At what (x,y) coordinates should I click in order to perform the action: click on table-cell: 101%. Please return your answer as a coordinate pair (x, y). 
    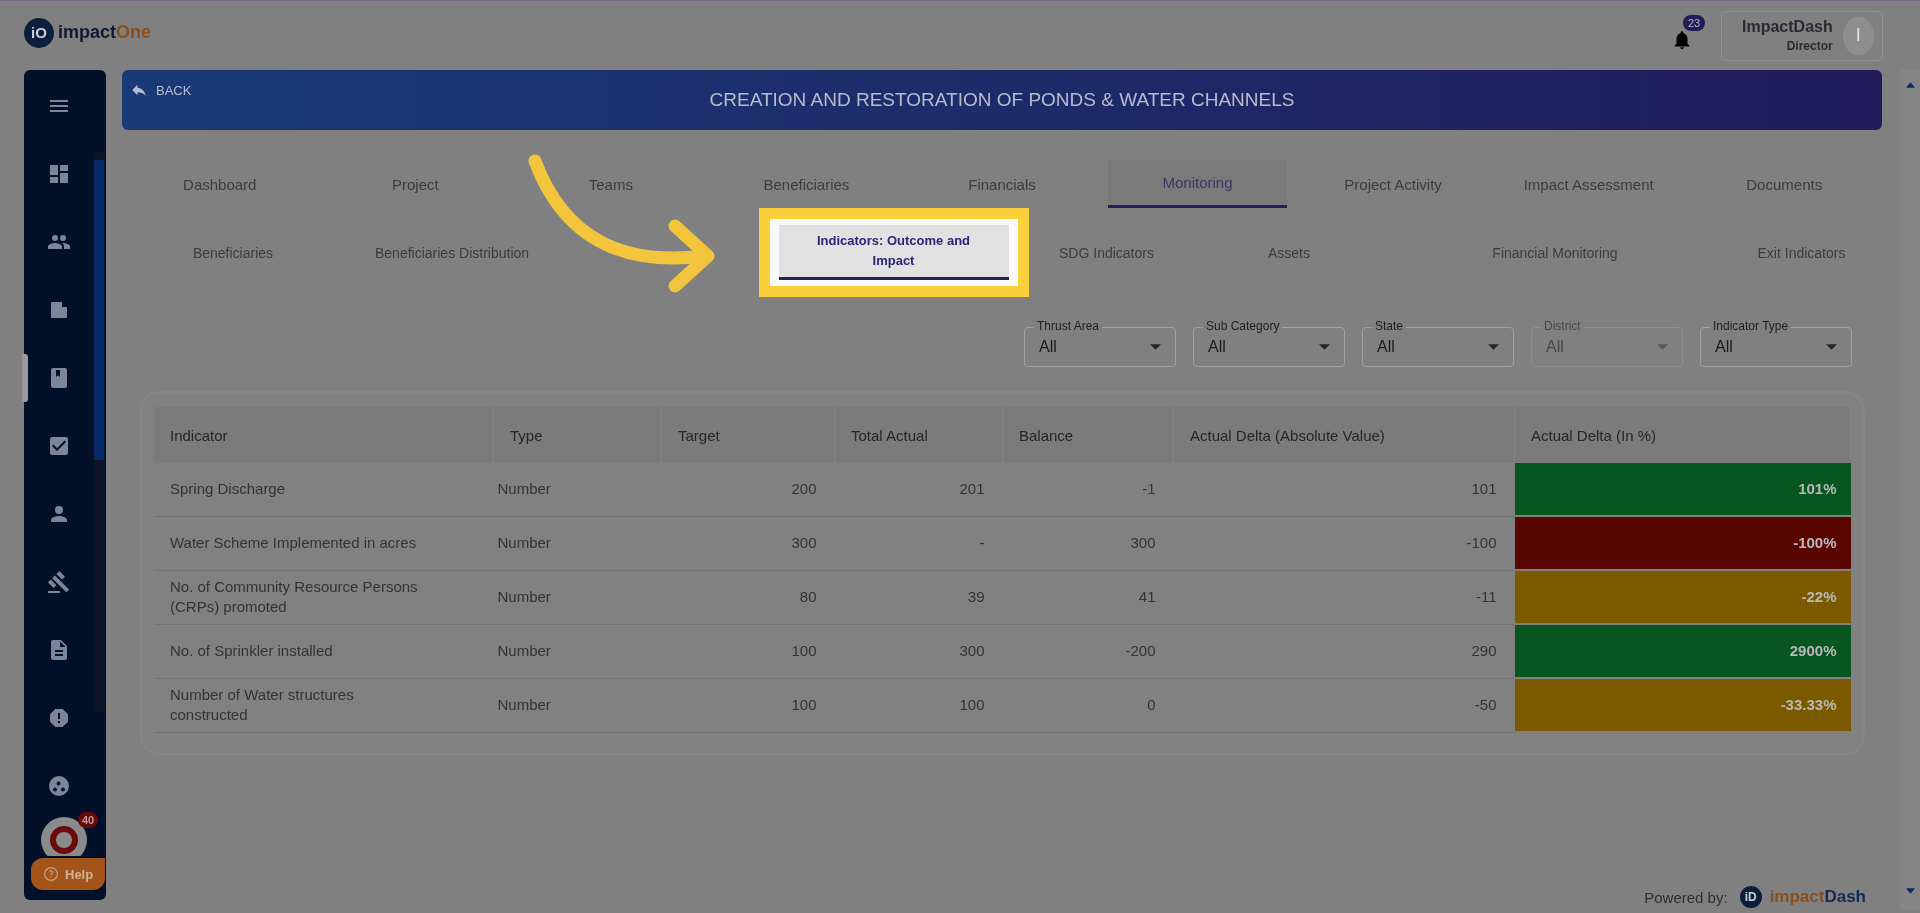
    Looking at the image, I should click on (1682, 489).